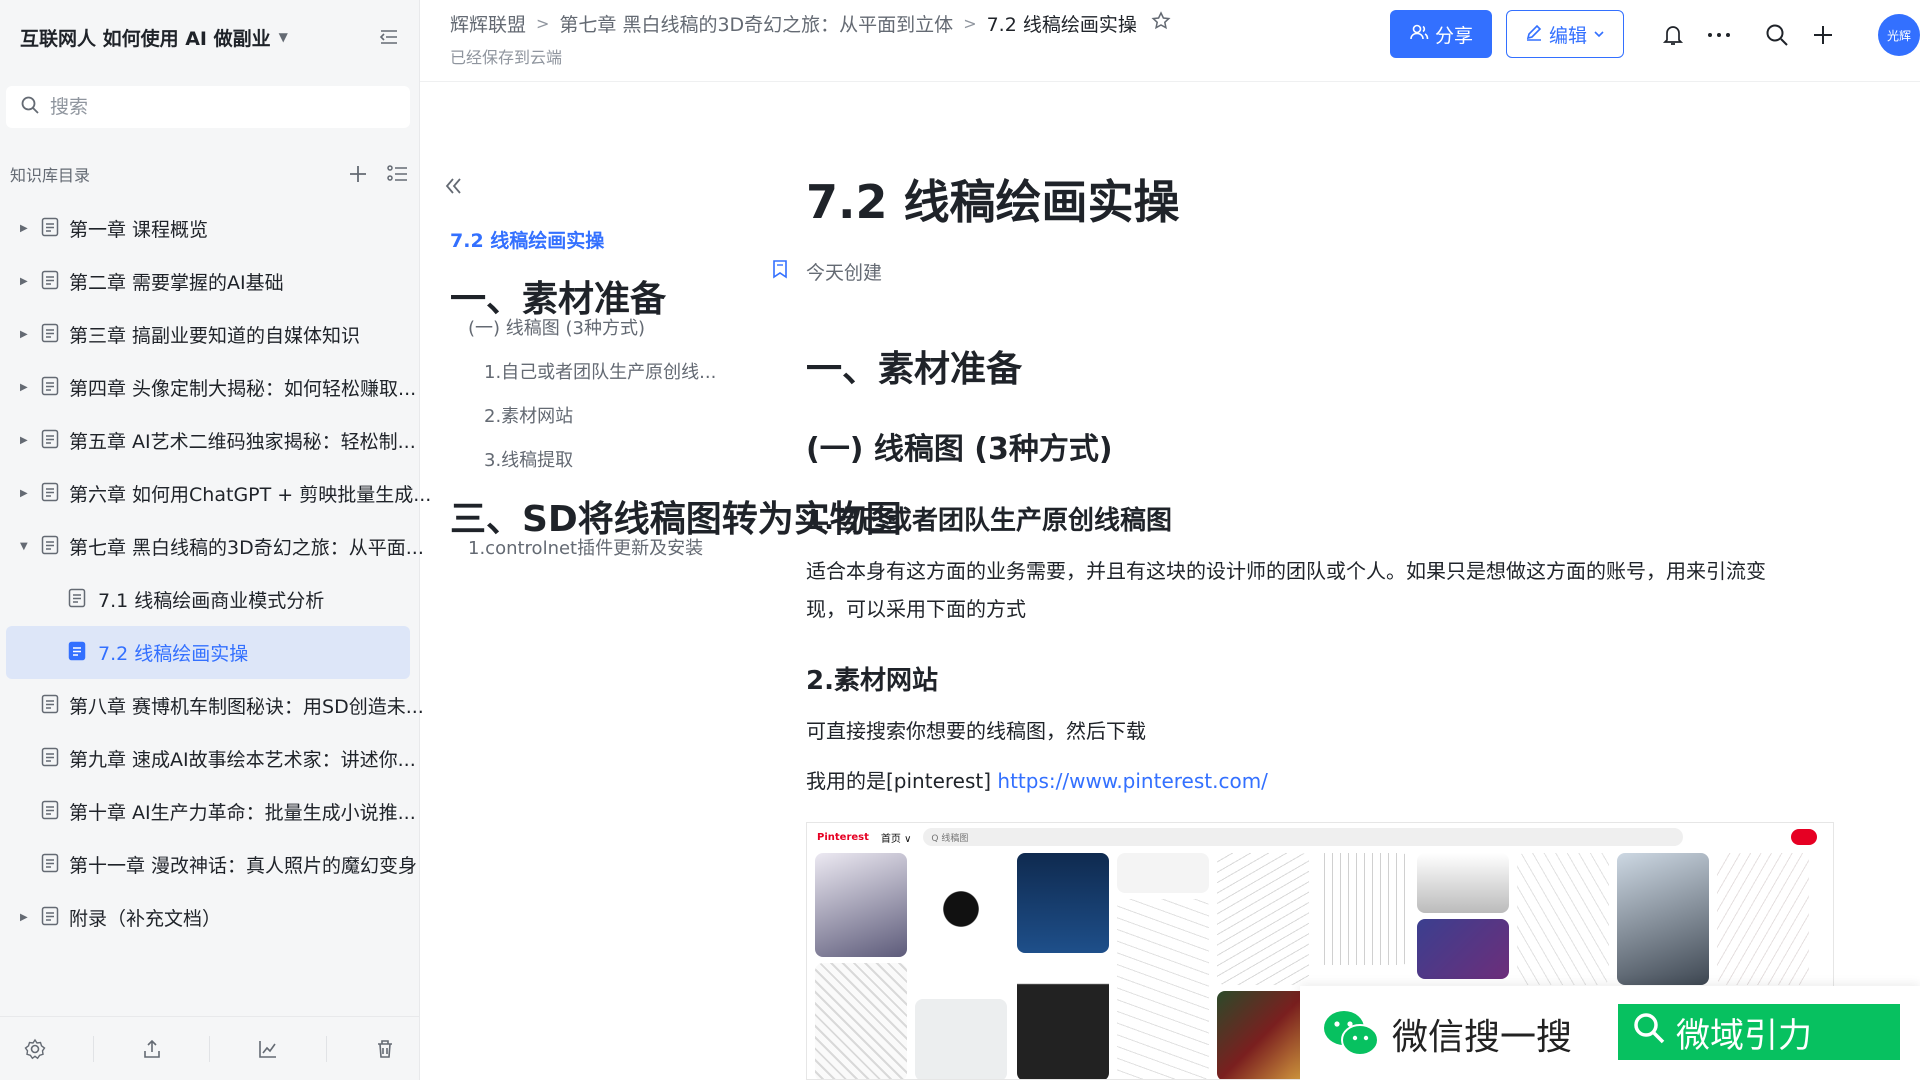  Describe the element at coordinates (327, 1048) in the screenshot. I see `divider` at that location.